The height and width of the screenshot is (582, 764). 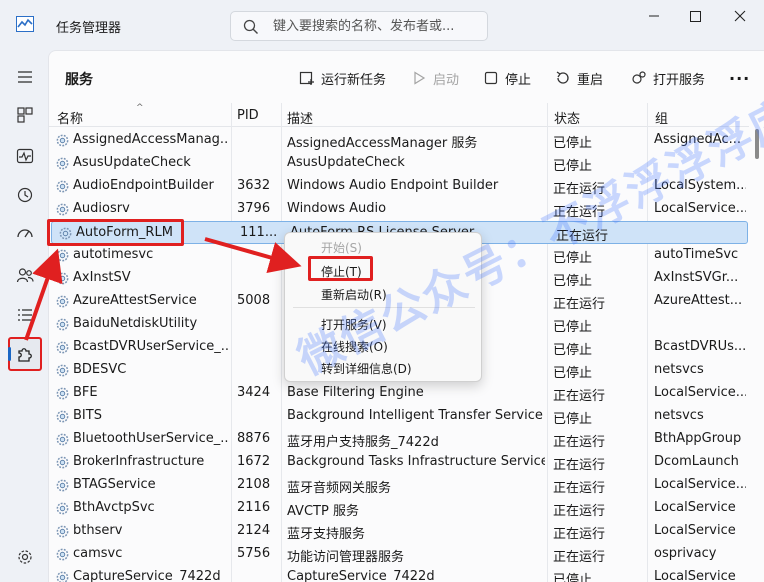 What do you see at coordinates (507, 78) in the screenshot?
I see `stop-button: 停止` at bounding box center [507, 78].